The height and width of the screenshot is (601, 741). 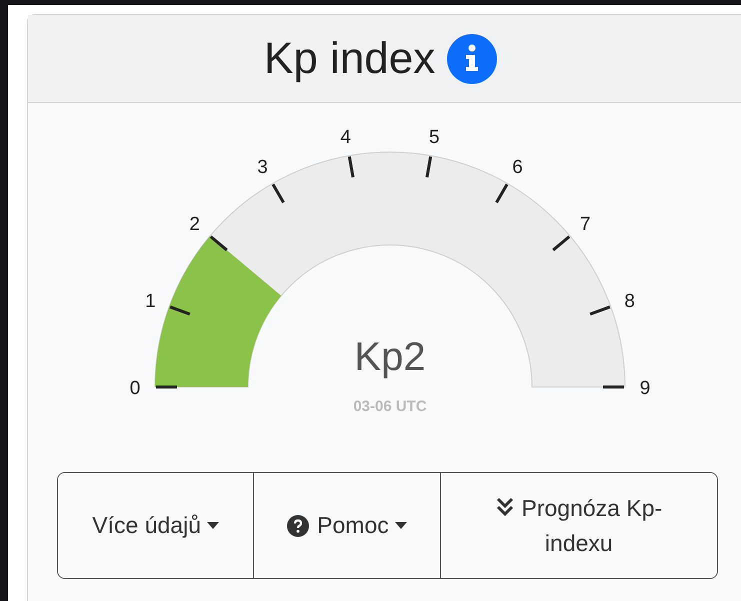 What do you see at coordinates (194, 225) in the screenshot?
I see `scale-label: 2` at bounding box center [194, 225].